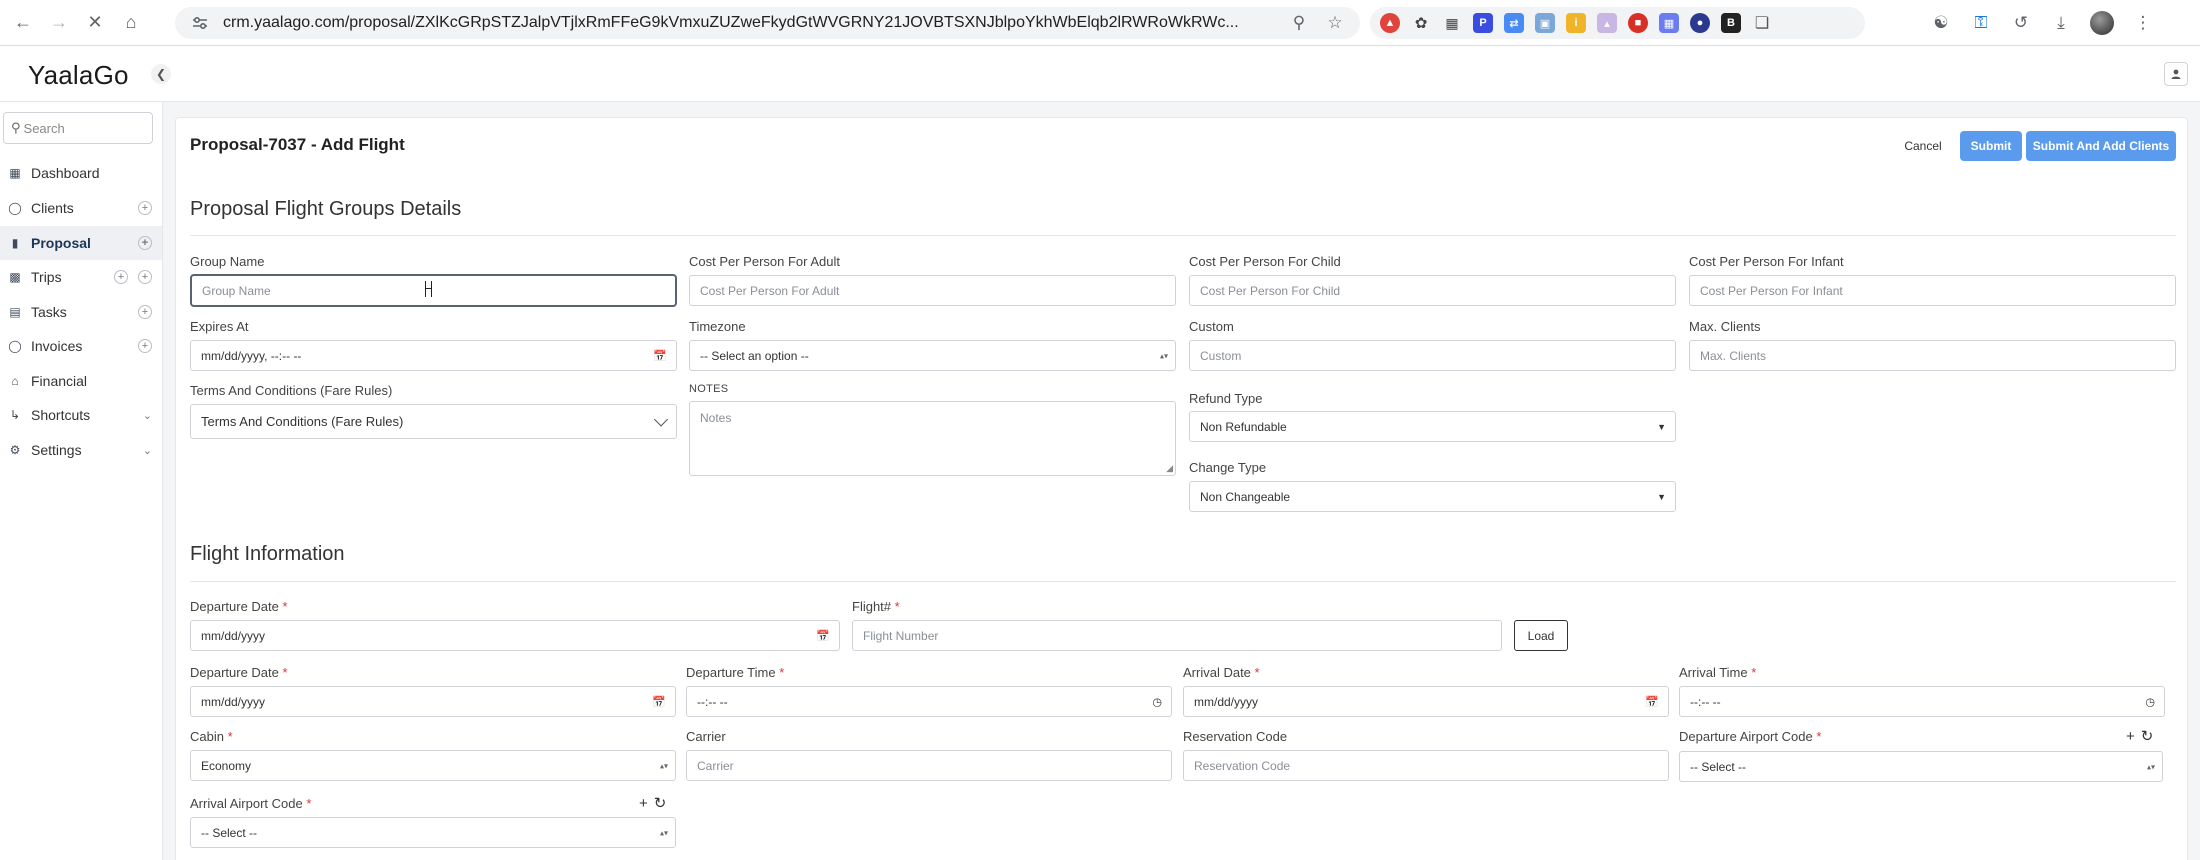 Image resolution: width=2200 pixels, height=860 pixels. I want to click on extension-puzzle-grid-icon: ▦, so click(1669, 23).